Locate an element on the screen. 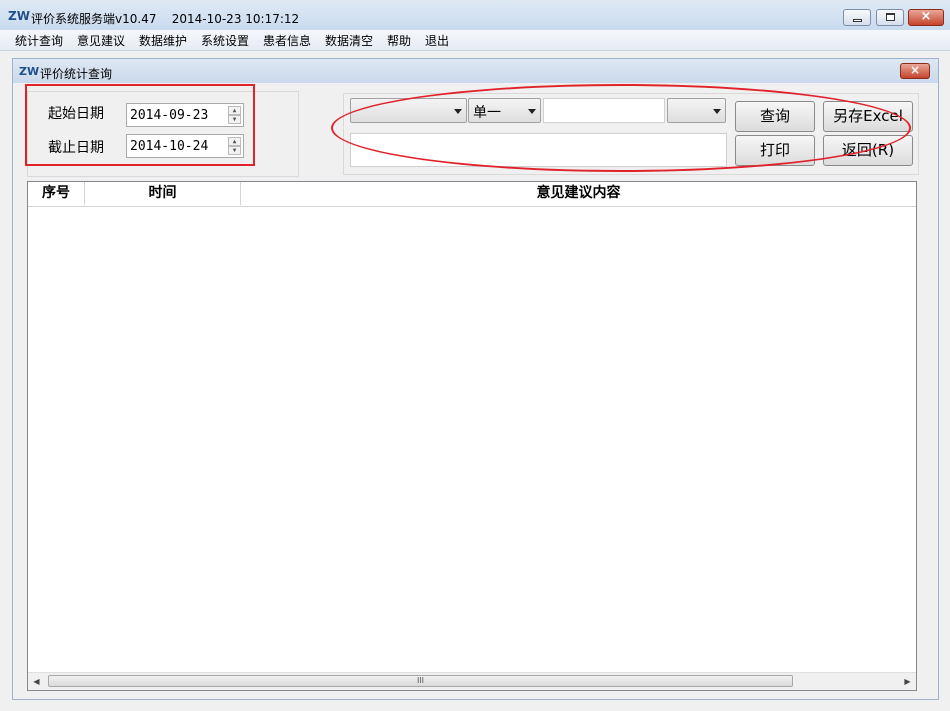 The height and width of the screenshot is (711, 950). child-window-title: 评价统计查询 is located at coordinates (76, 74).